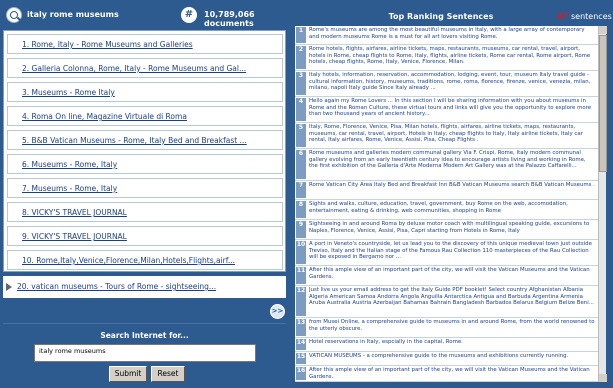 The image size is (613, 388). Describe the element at coordinates (145, 212) in the screenshot. I see `result-link: 8. VICKY'S TRAVEL JOURNAL` at that location.